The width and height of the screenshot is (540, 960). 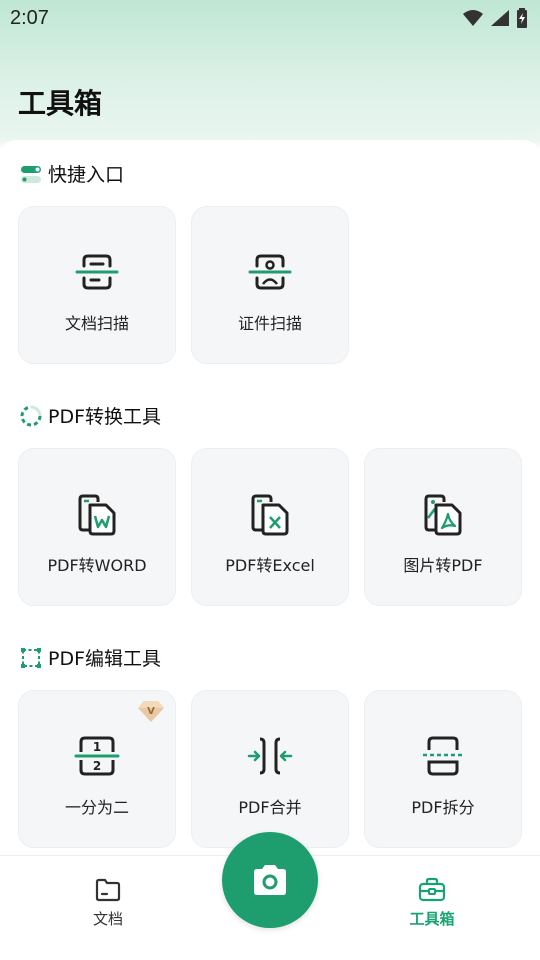 What do you see at coordinates (96, 807) in the screenshot?
I see `tool-label: 一分为二` at bounding box center [96, 807].